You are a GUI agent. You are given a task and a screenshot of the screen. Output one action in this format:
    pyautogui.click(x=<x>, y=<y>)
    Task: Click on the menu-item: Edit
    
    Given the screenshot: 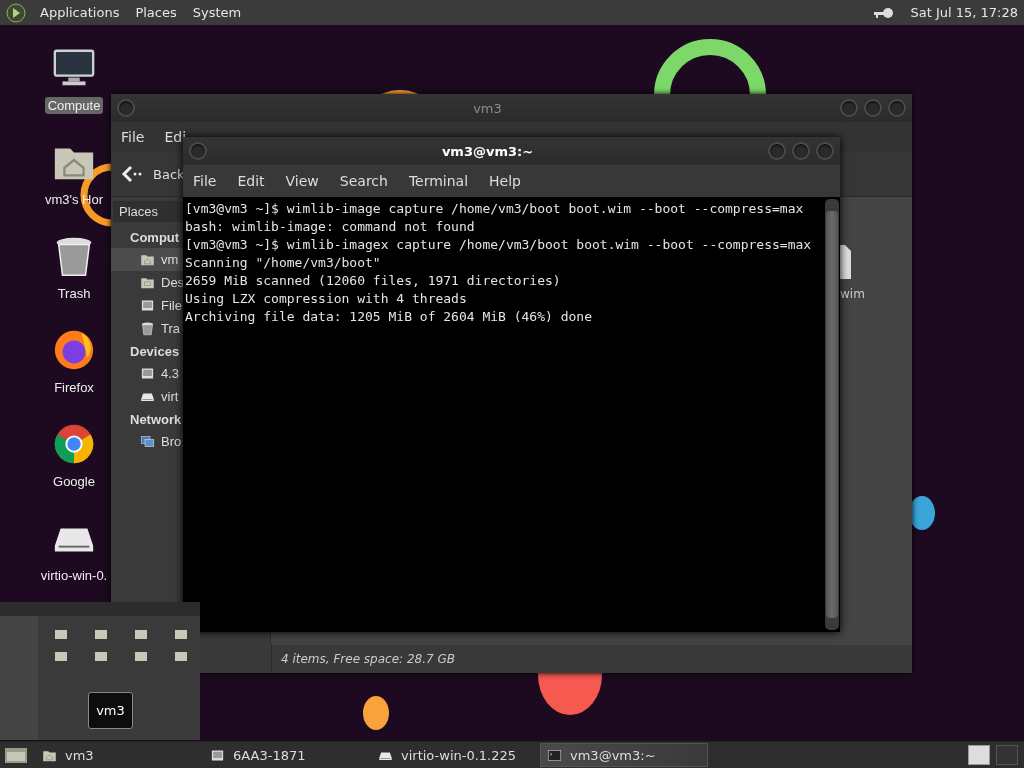 What is the action you would take?
    pyautogui.click(x=251, y=181)
    